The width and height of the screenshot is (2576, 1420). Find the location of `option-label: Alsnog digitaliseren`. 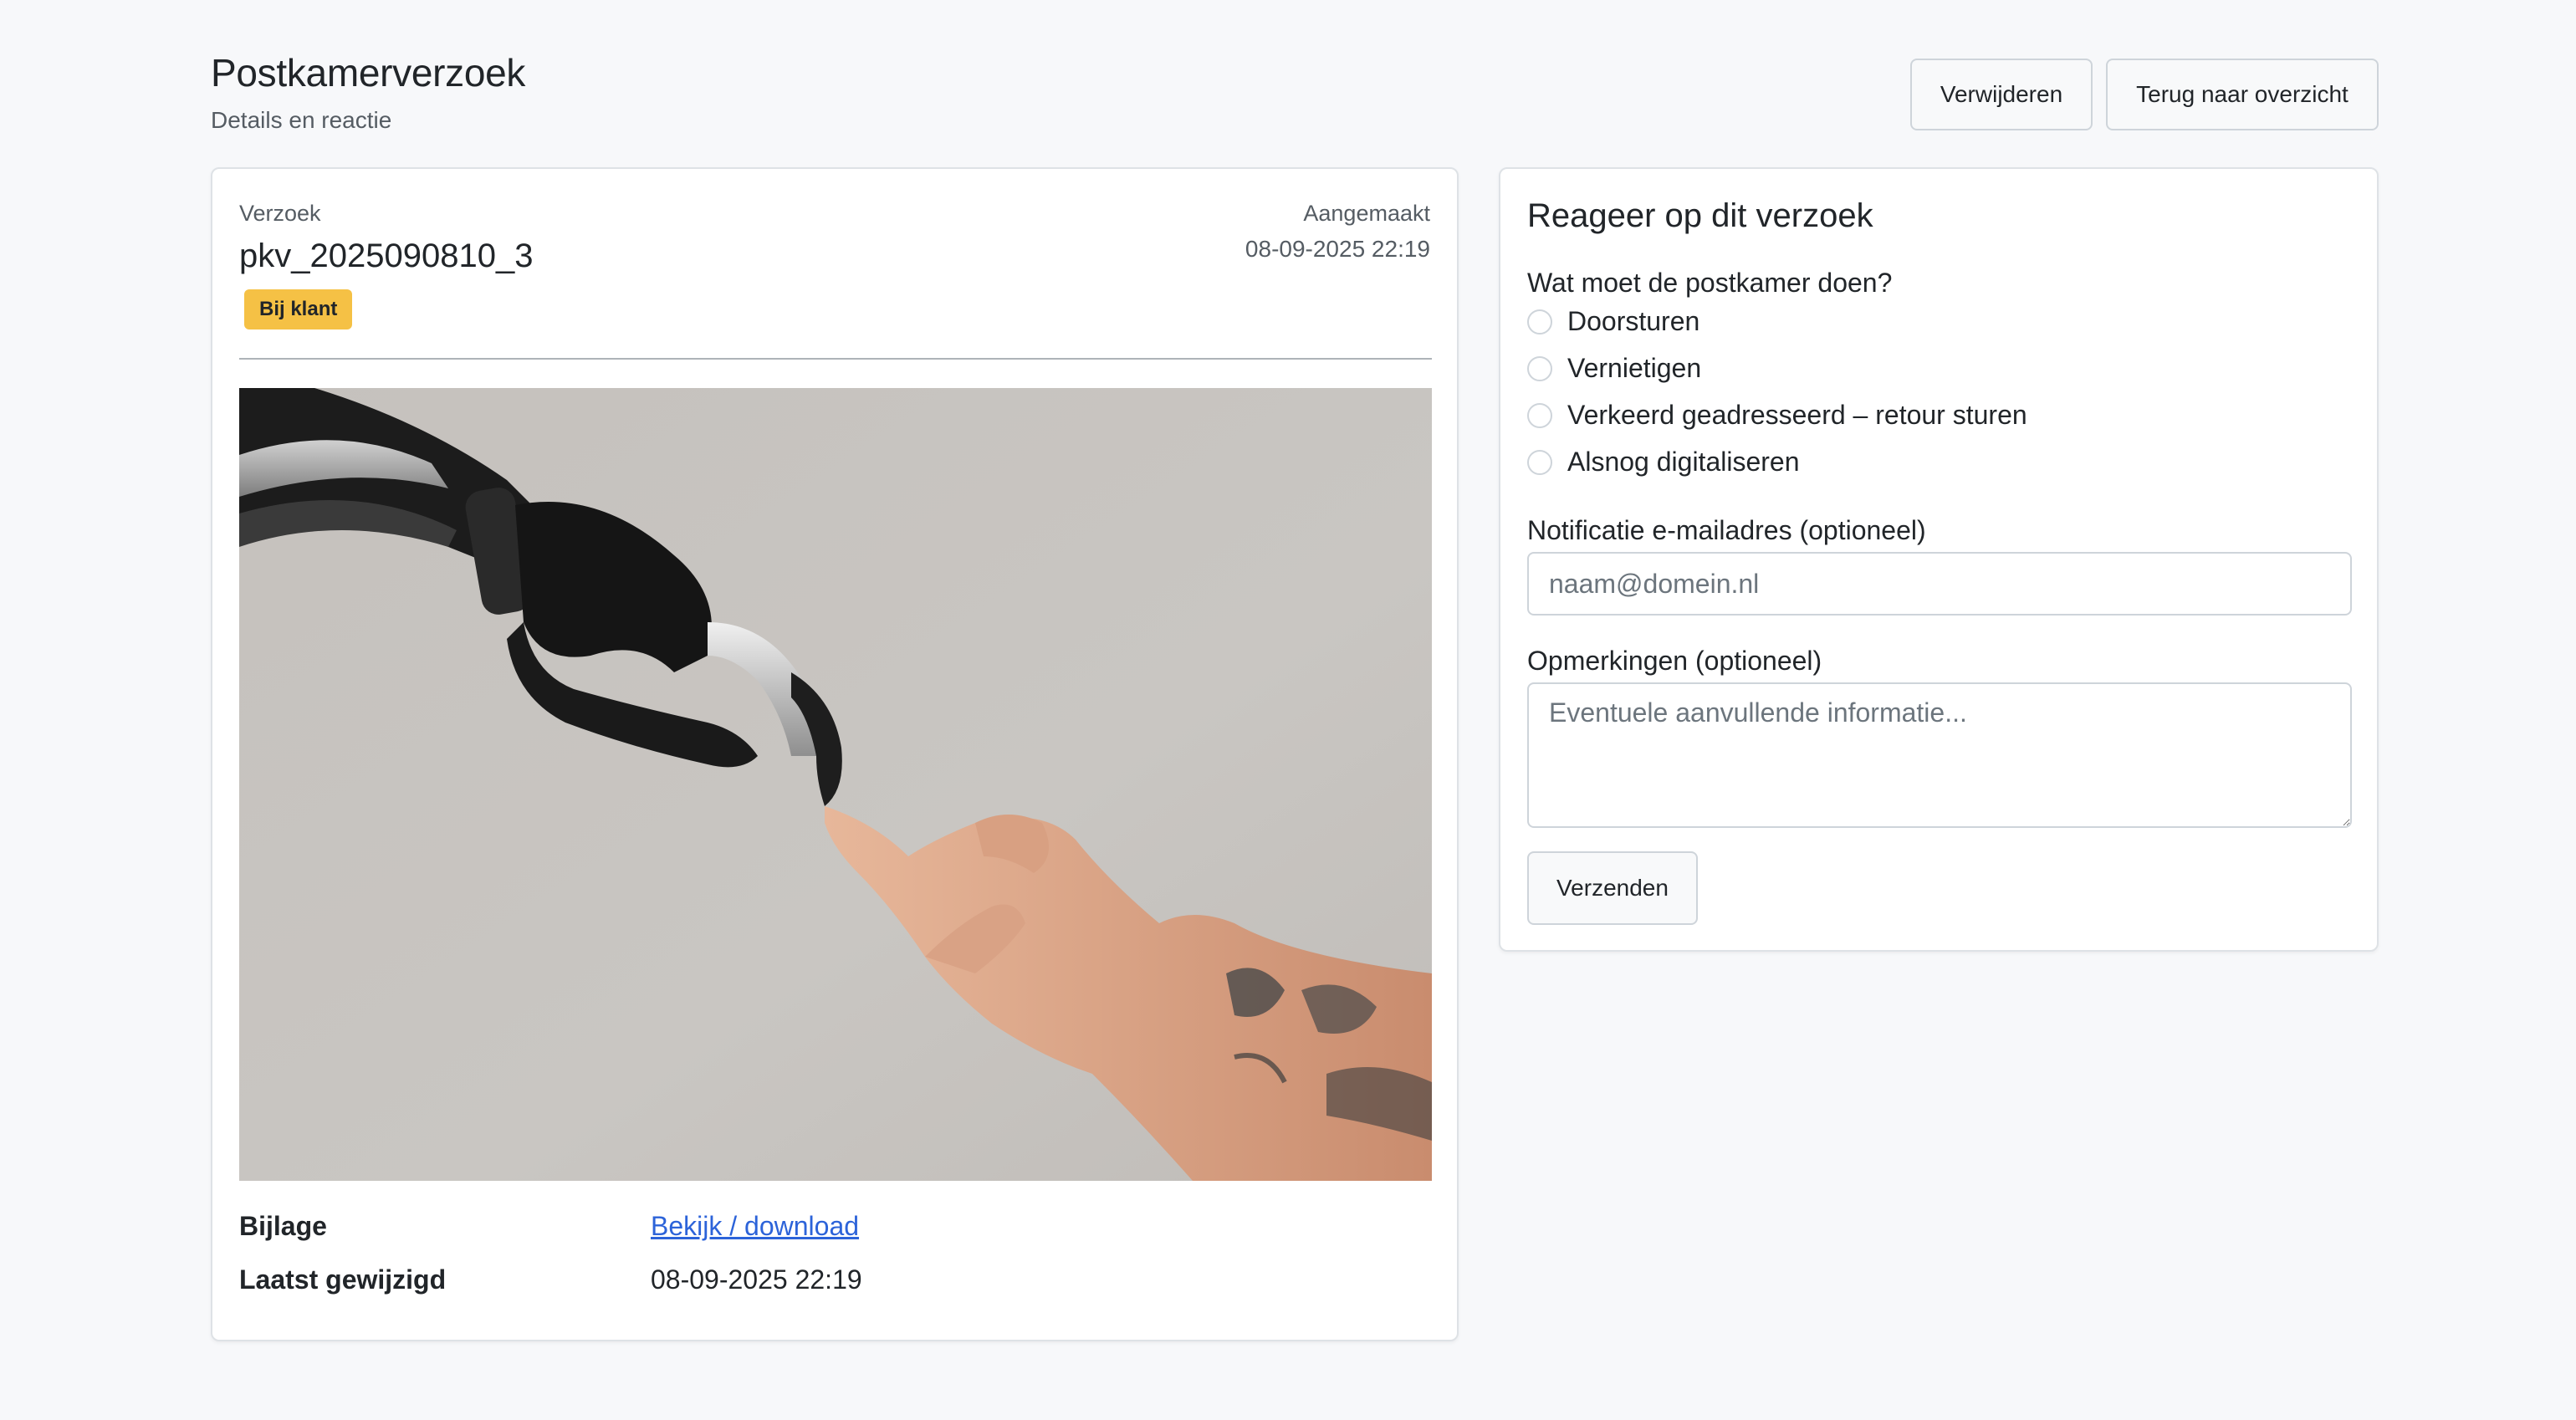

option-label: Alsnog digitaliseren is located at coordinates (1683, 462).